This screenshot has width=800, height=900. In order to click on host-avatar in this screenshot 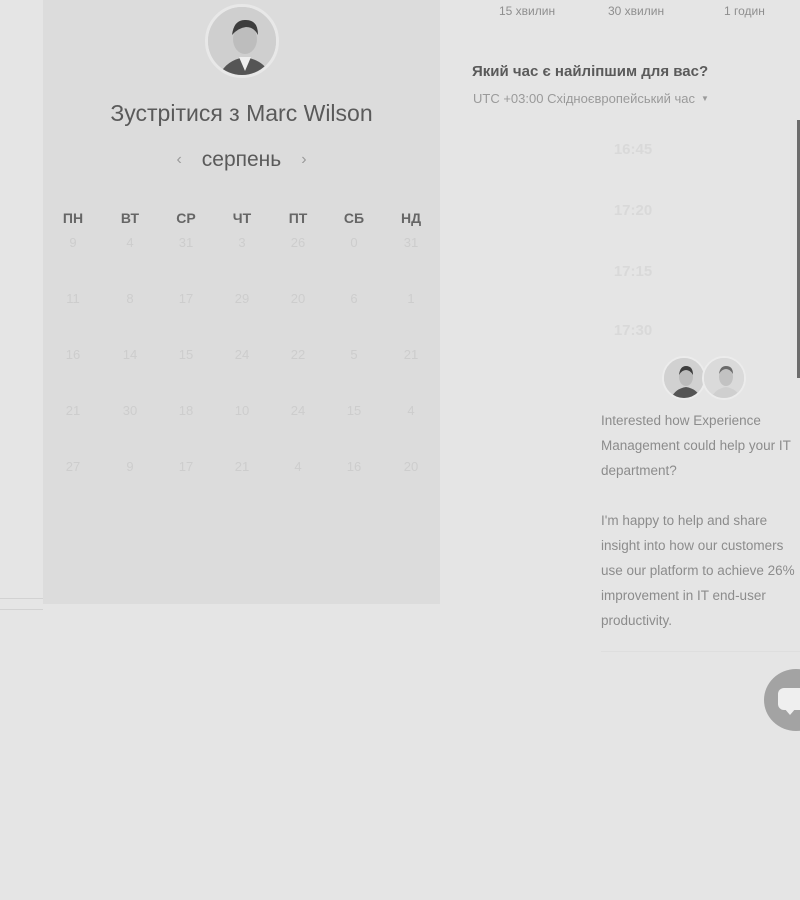, I will do `click(242, 41)`.